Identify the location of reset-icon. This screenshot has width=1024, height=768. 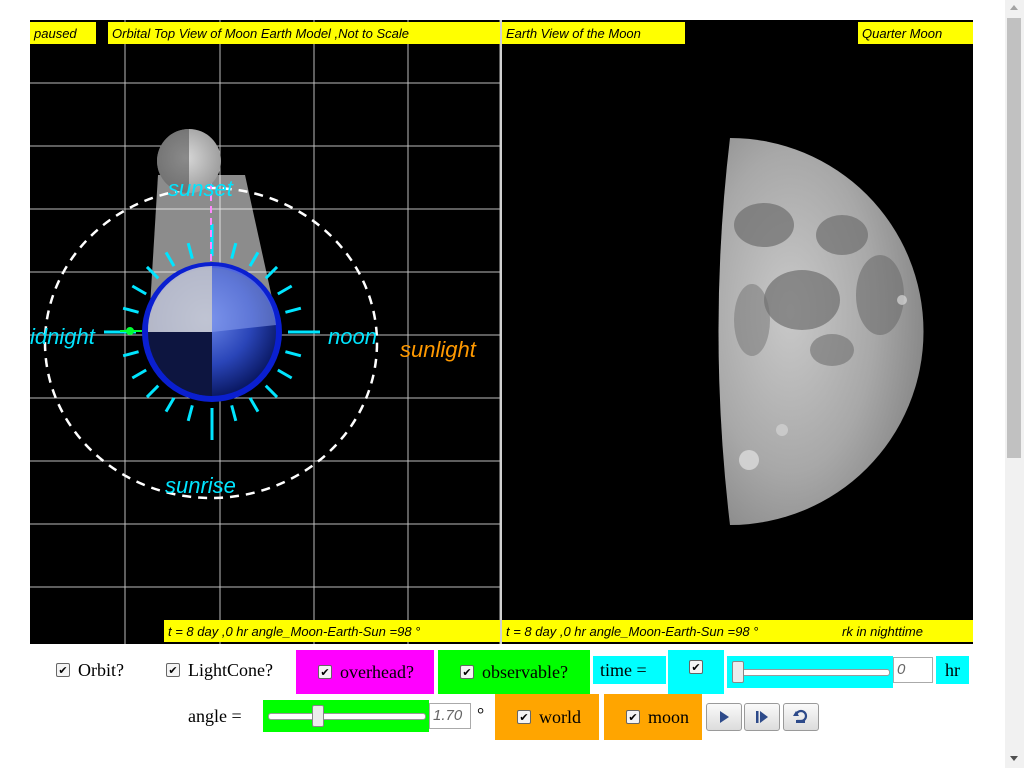
(800, 716).